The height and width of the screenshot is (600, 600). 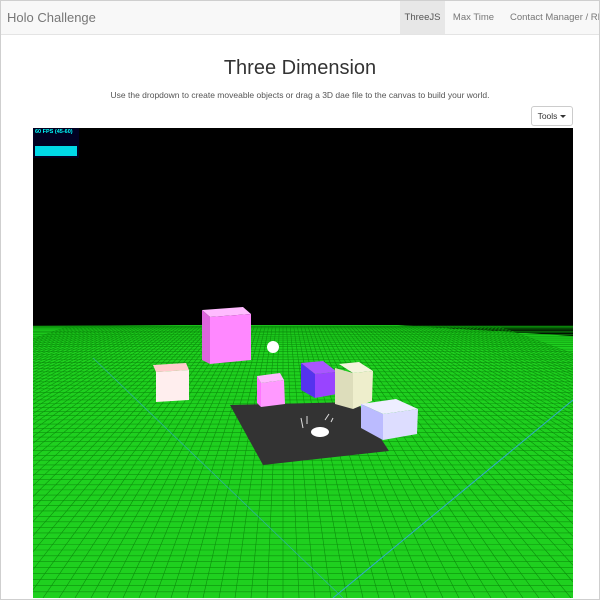 I want to click on nav-item-threejs: ThreeJS, so click(x=422, y=17).